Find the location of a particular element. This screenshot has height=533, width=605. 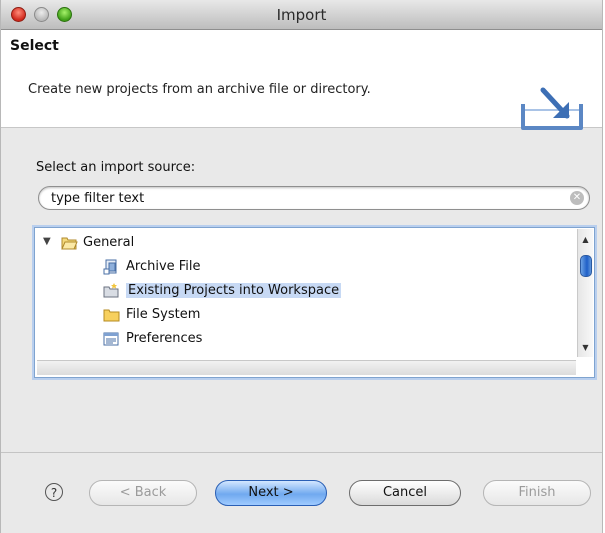

clear-filter-icon: ✕ is located at coordinates (577, 198).